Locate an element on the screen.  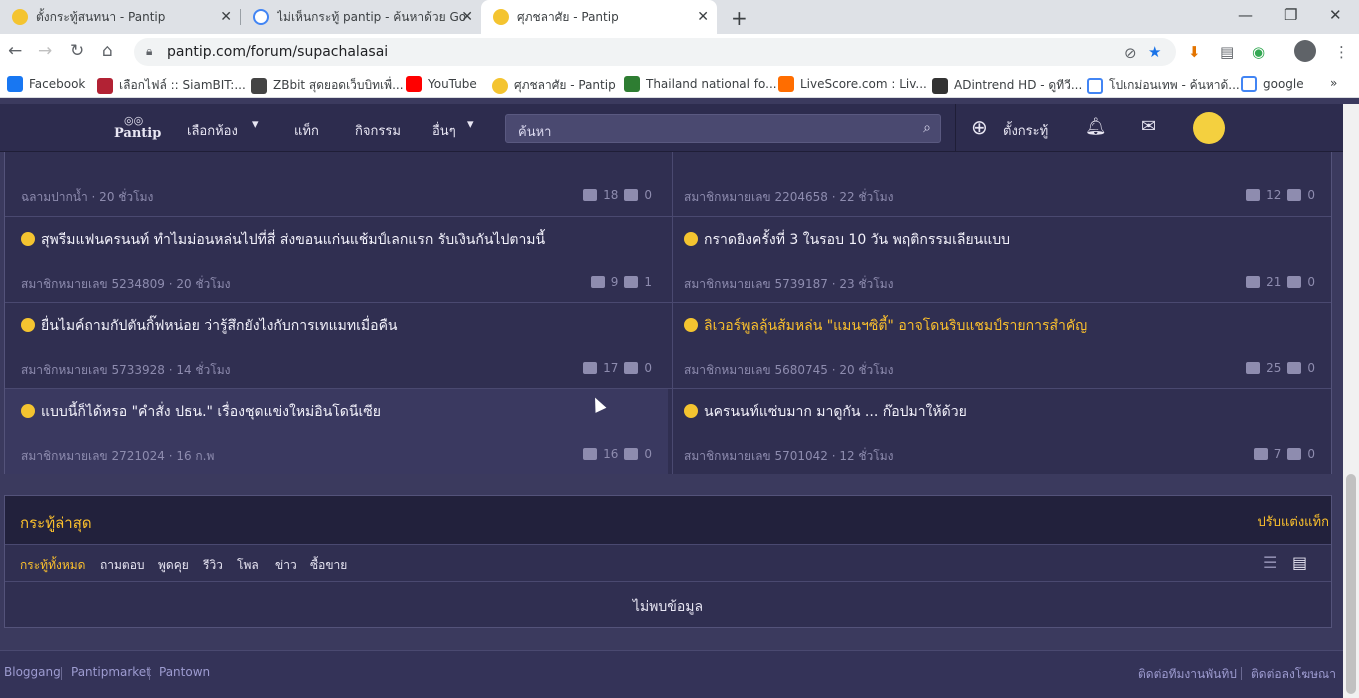
back-icon: ← is located at coordinates (15, 51).